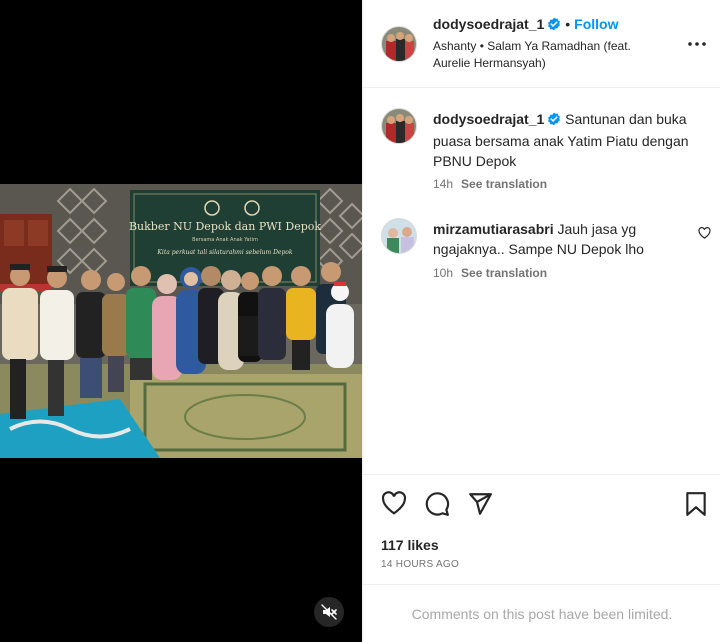 The image size is (720, 642). I want to click on banner-title: Bukber NU Depok dan PWI Depok, so click(225, 226).